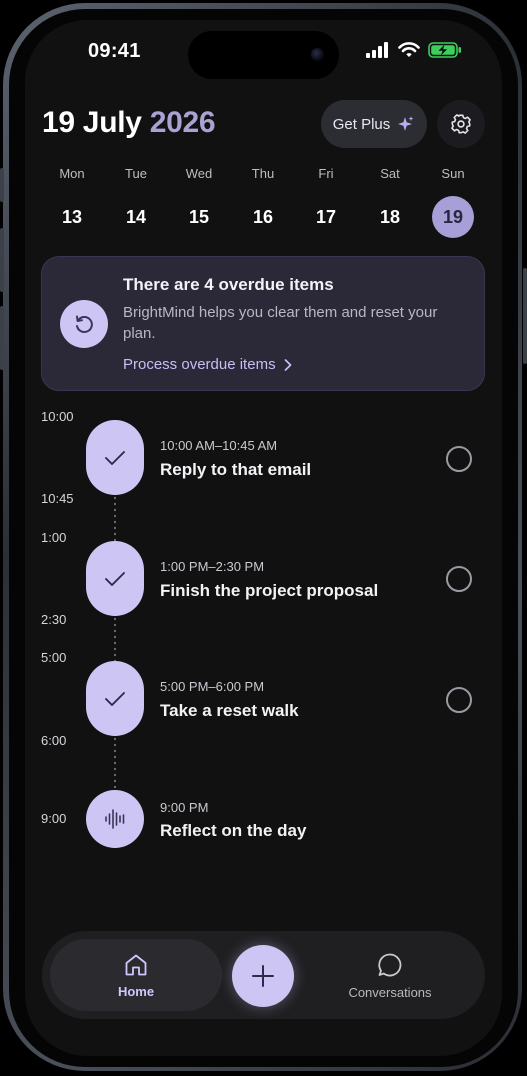 This screenshot has width=527, height=1076. Describe the element at coordinates (72, 202) in the screenshot. I see `day-mon: Mon 13` at that location.